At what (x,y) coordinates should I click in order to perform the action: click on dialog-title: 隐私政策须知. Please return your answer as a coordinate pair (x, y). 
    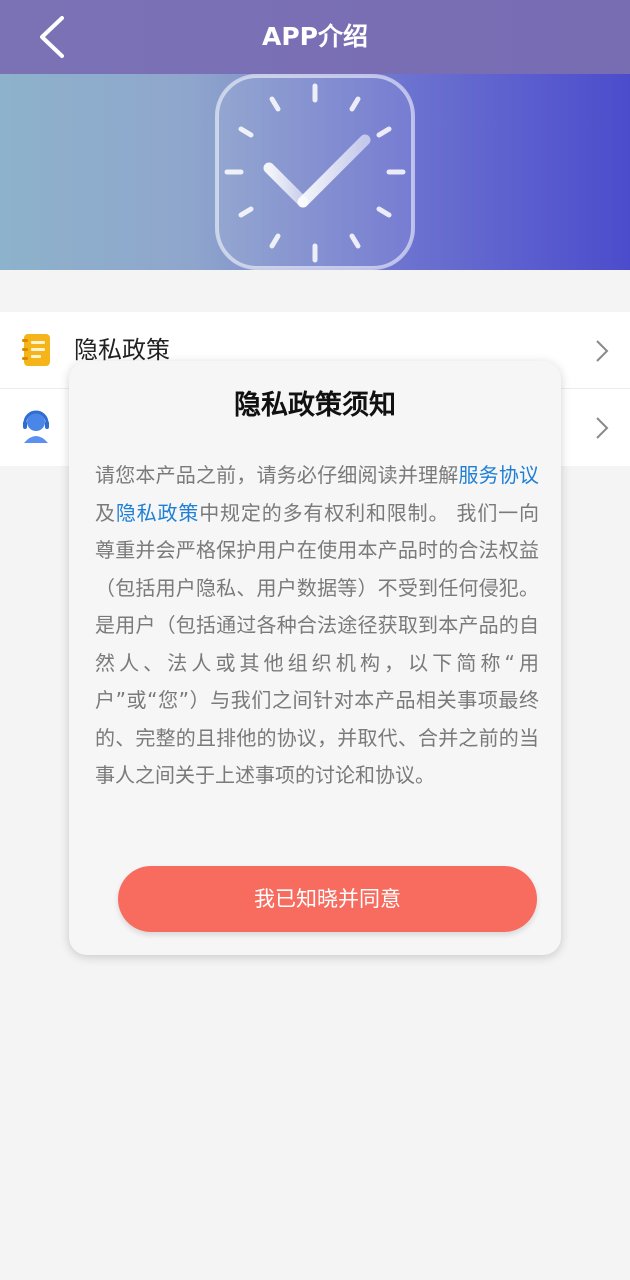
    Looking at the image, I should click on (315, 405).